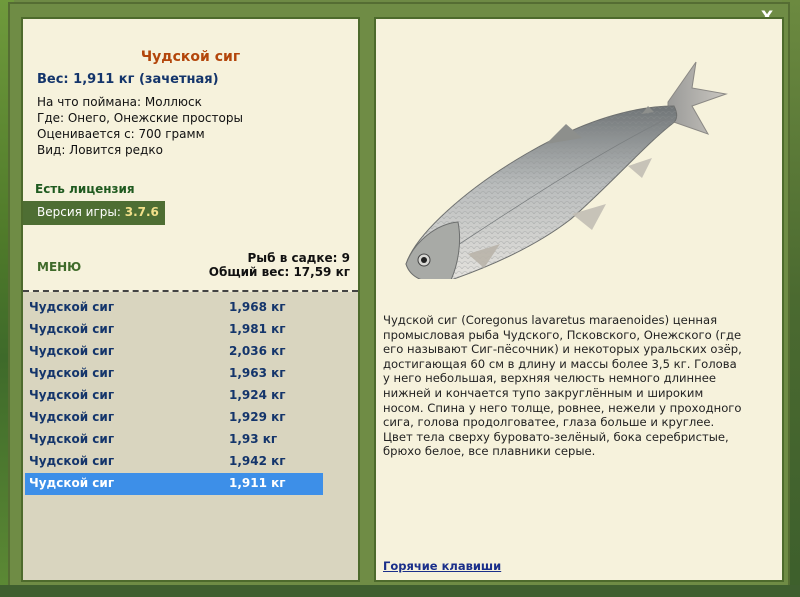  What do you see at coordinates (174, 396) in the screenshot?
I see `list-item: Чудской сиг 1,924 кг` at bounding box center [174, 396].